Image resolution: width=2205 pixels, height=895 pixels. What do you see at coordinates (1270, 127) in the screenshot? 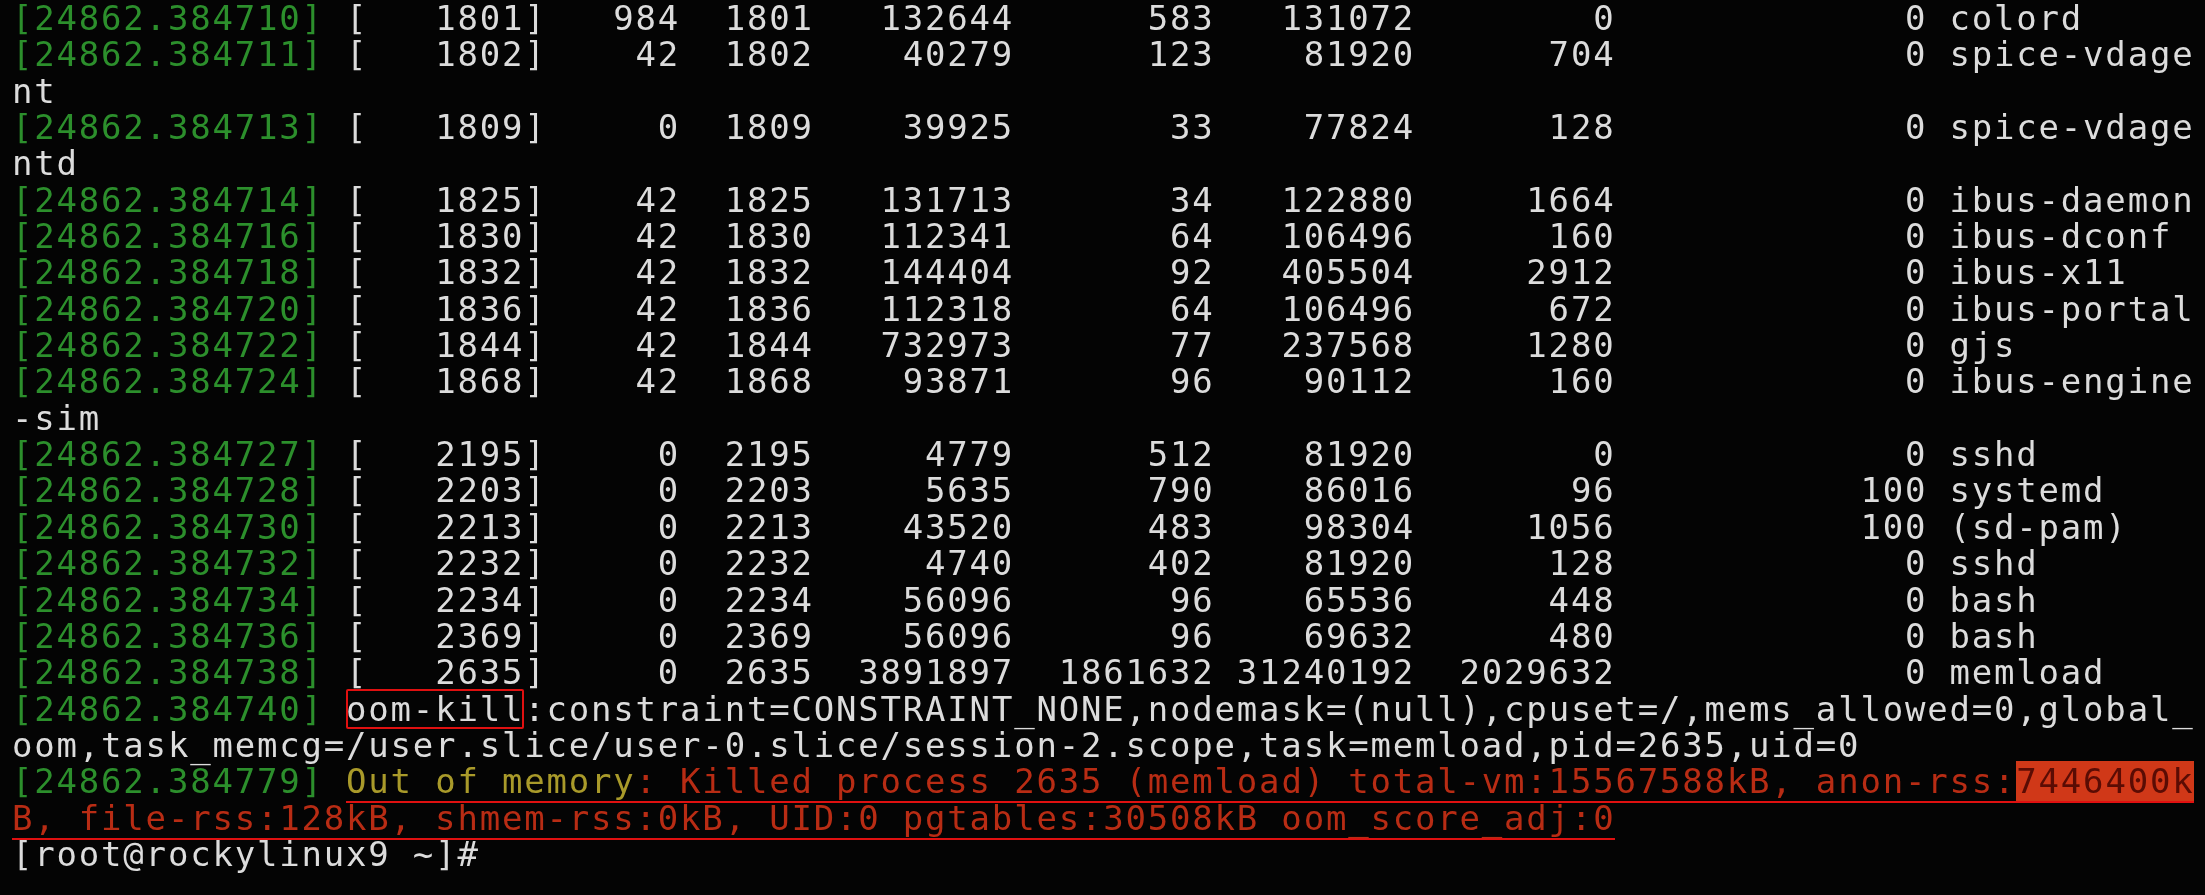
I see `log-text: [ 1809] 0 1809 39925 33 77824 128 0 spice-vdage` at bounding box center [1270, 127].